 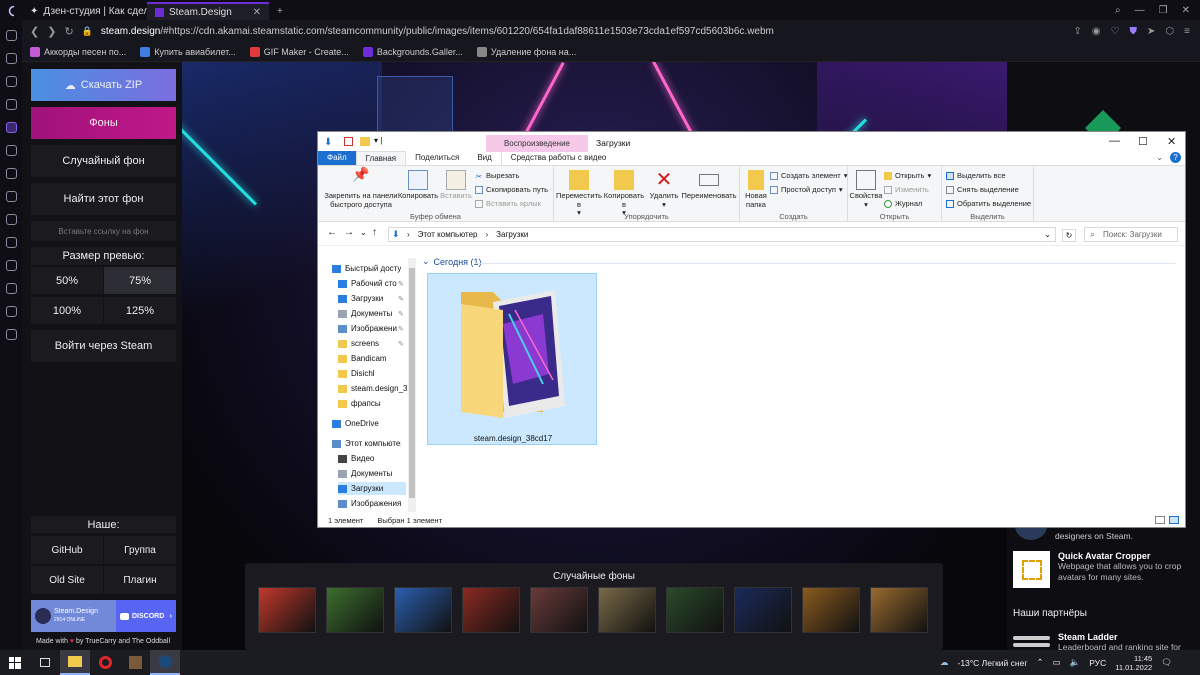 What do you see at coordinates (135, 662) in the screenshot?
I see `game-taskbar-icon` at bounding box center [135, 662].